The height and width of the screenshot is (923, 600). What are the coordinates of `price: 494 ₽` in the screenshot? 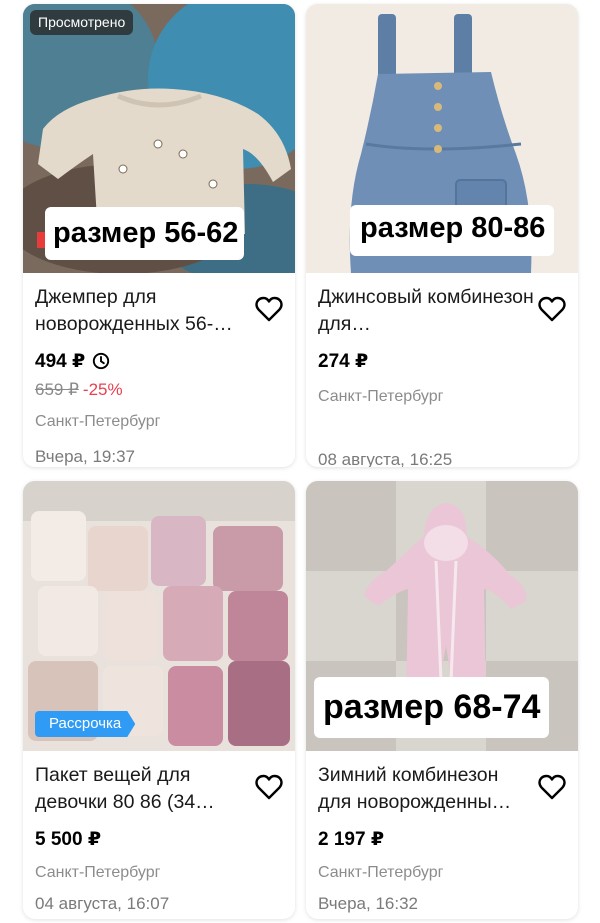 It's located at (60, 361).